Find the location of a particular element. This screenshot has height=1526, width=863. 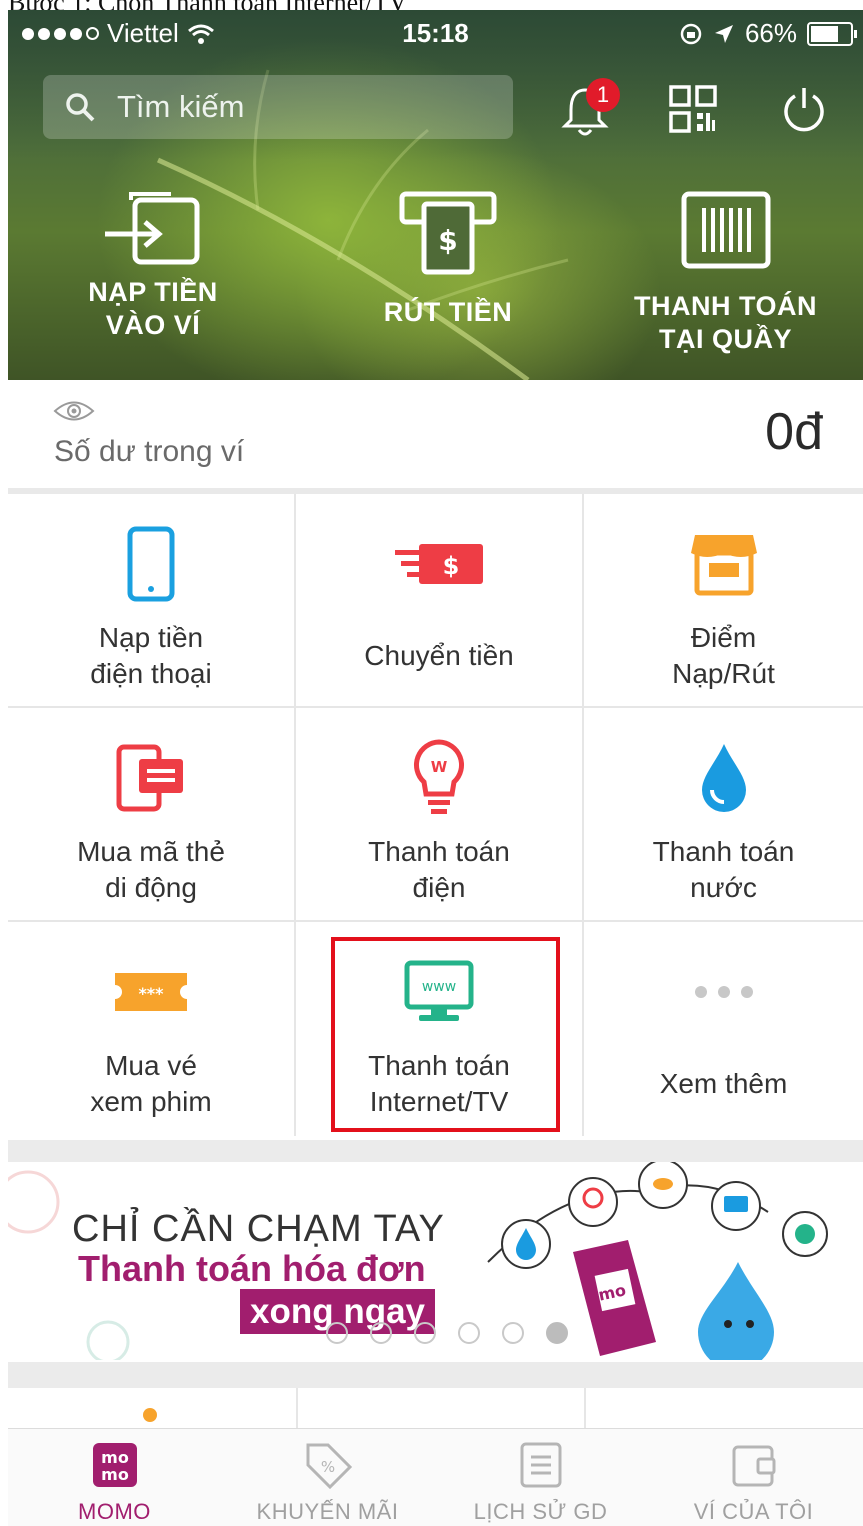

service-label-line1: Mua mã thẻ is located at coordinates (151, 851).